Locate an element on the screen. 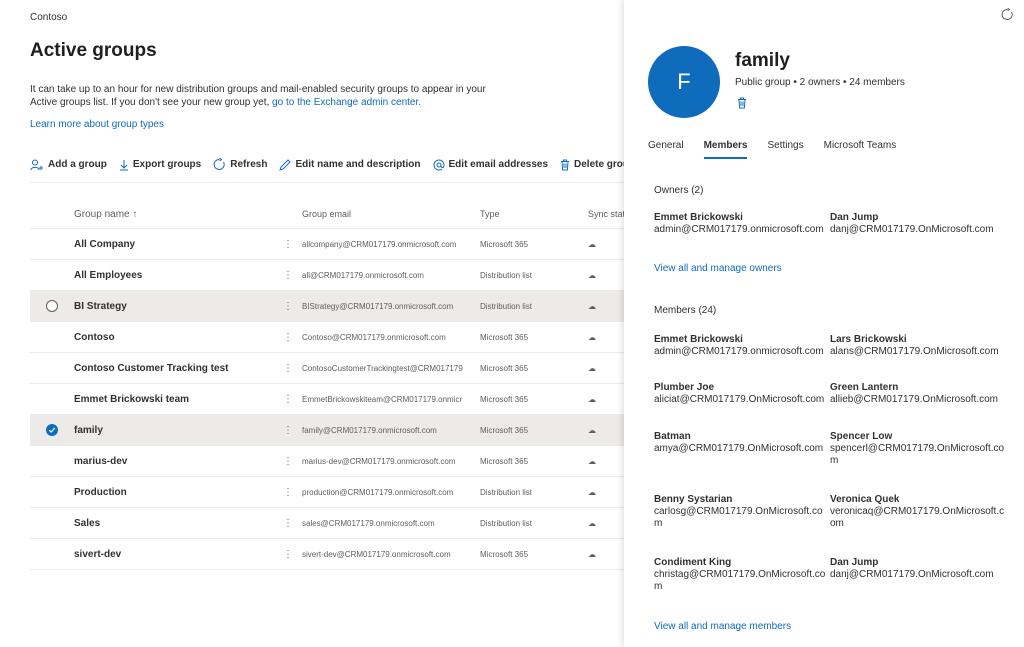 Image resolution: width=1024 pixels, height=647 pixels. column-header-email: Group email is located at coordinates (391, 214).